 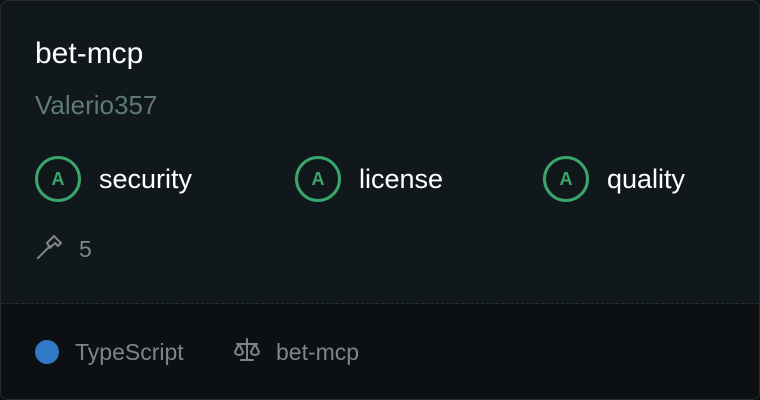 What do you see at coordinates (247, 352) in the screenshot?
I see `scale-icon` at bounding box center [247, 352].